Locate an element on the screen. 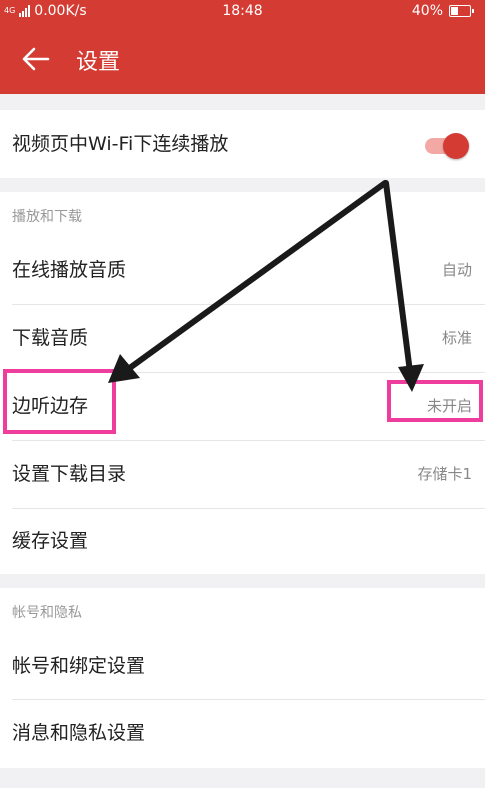 This screenshot has height=788, width=485. setting-row-download-dir: 设置下载目录 存储卡1 is located at coordinates (242, 474).